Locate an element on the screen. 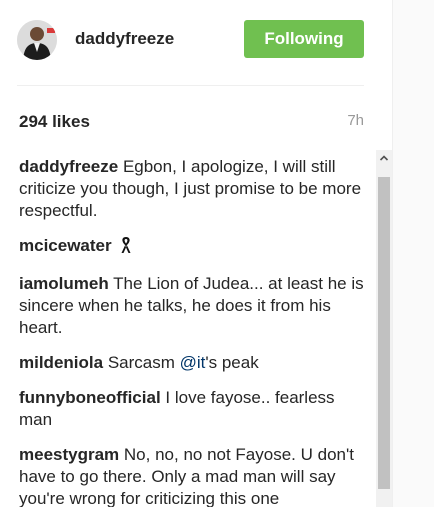  comment-username: funnyboneofficial is located at coordinates (90, 397).